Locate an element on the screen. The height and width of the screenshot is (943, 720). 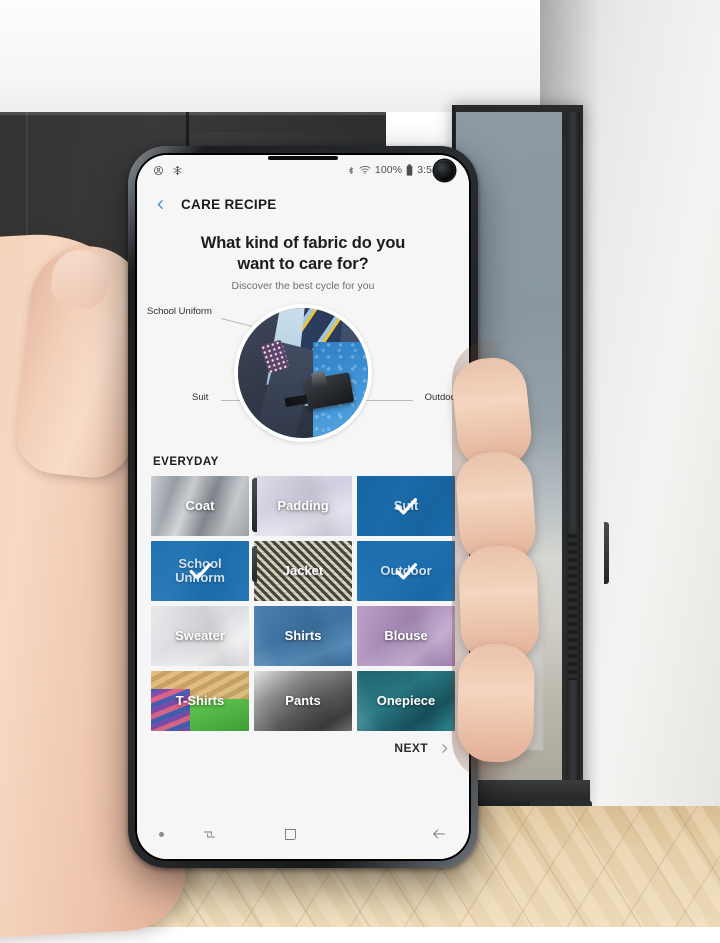
fabric-tile-school-uniform: School Uniform is located at coordinates (200, 571).